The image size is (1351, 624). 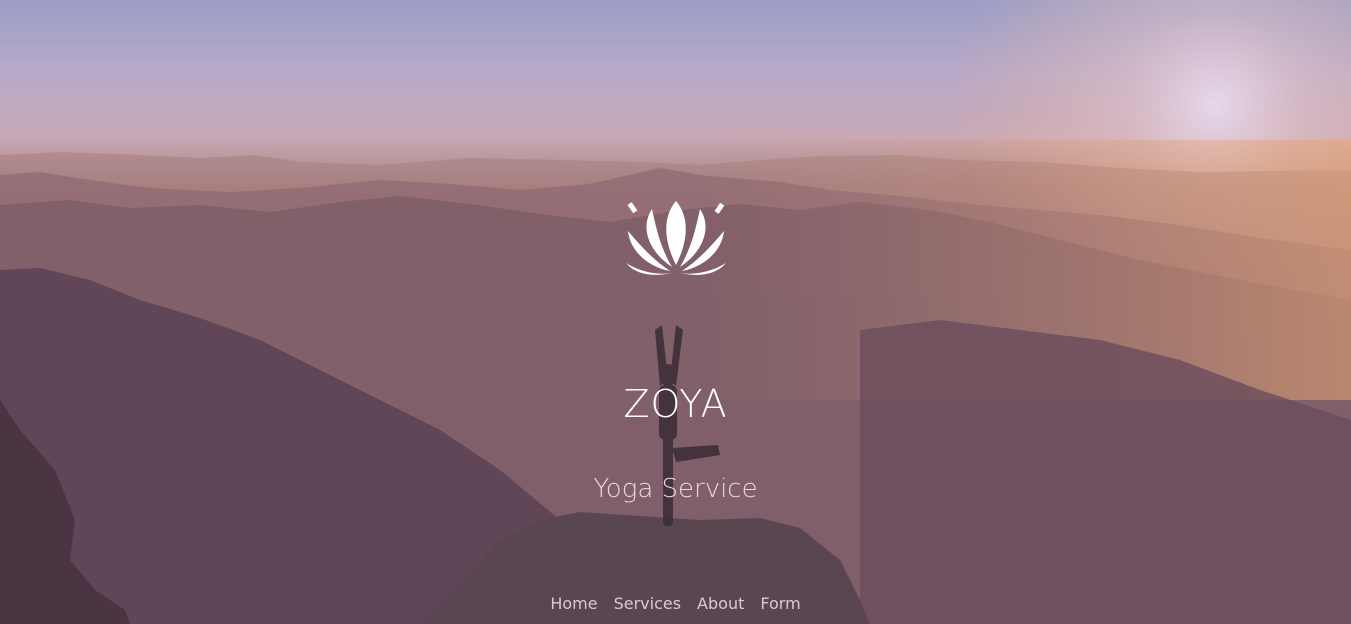 What do you see at coordinates (780, 603) in the screenshot?
I see `nav-form-link: Form` at bounding box center [780, 603].